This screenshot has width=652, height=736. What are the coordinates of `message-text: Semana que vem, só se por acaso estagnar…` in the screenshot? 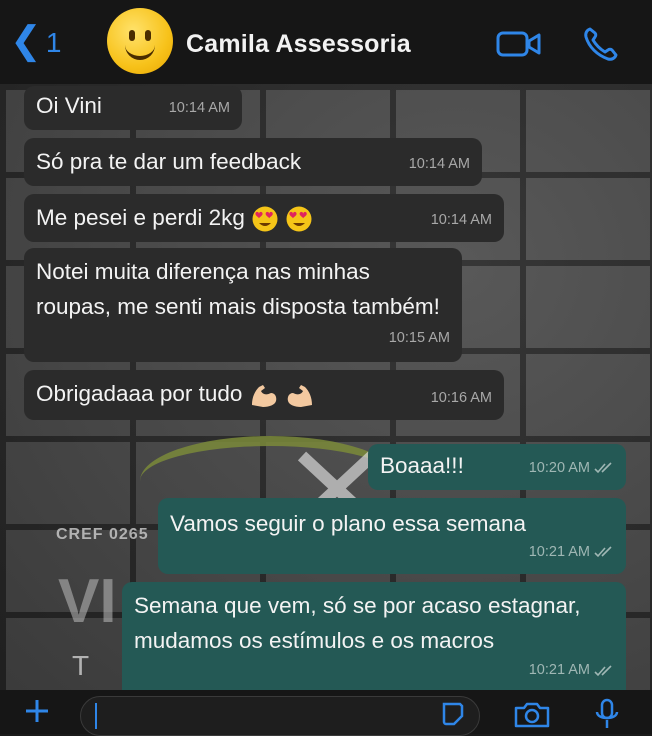 It's located at (357, 623).